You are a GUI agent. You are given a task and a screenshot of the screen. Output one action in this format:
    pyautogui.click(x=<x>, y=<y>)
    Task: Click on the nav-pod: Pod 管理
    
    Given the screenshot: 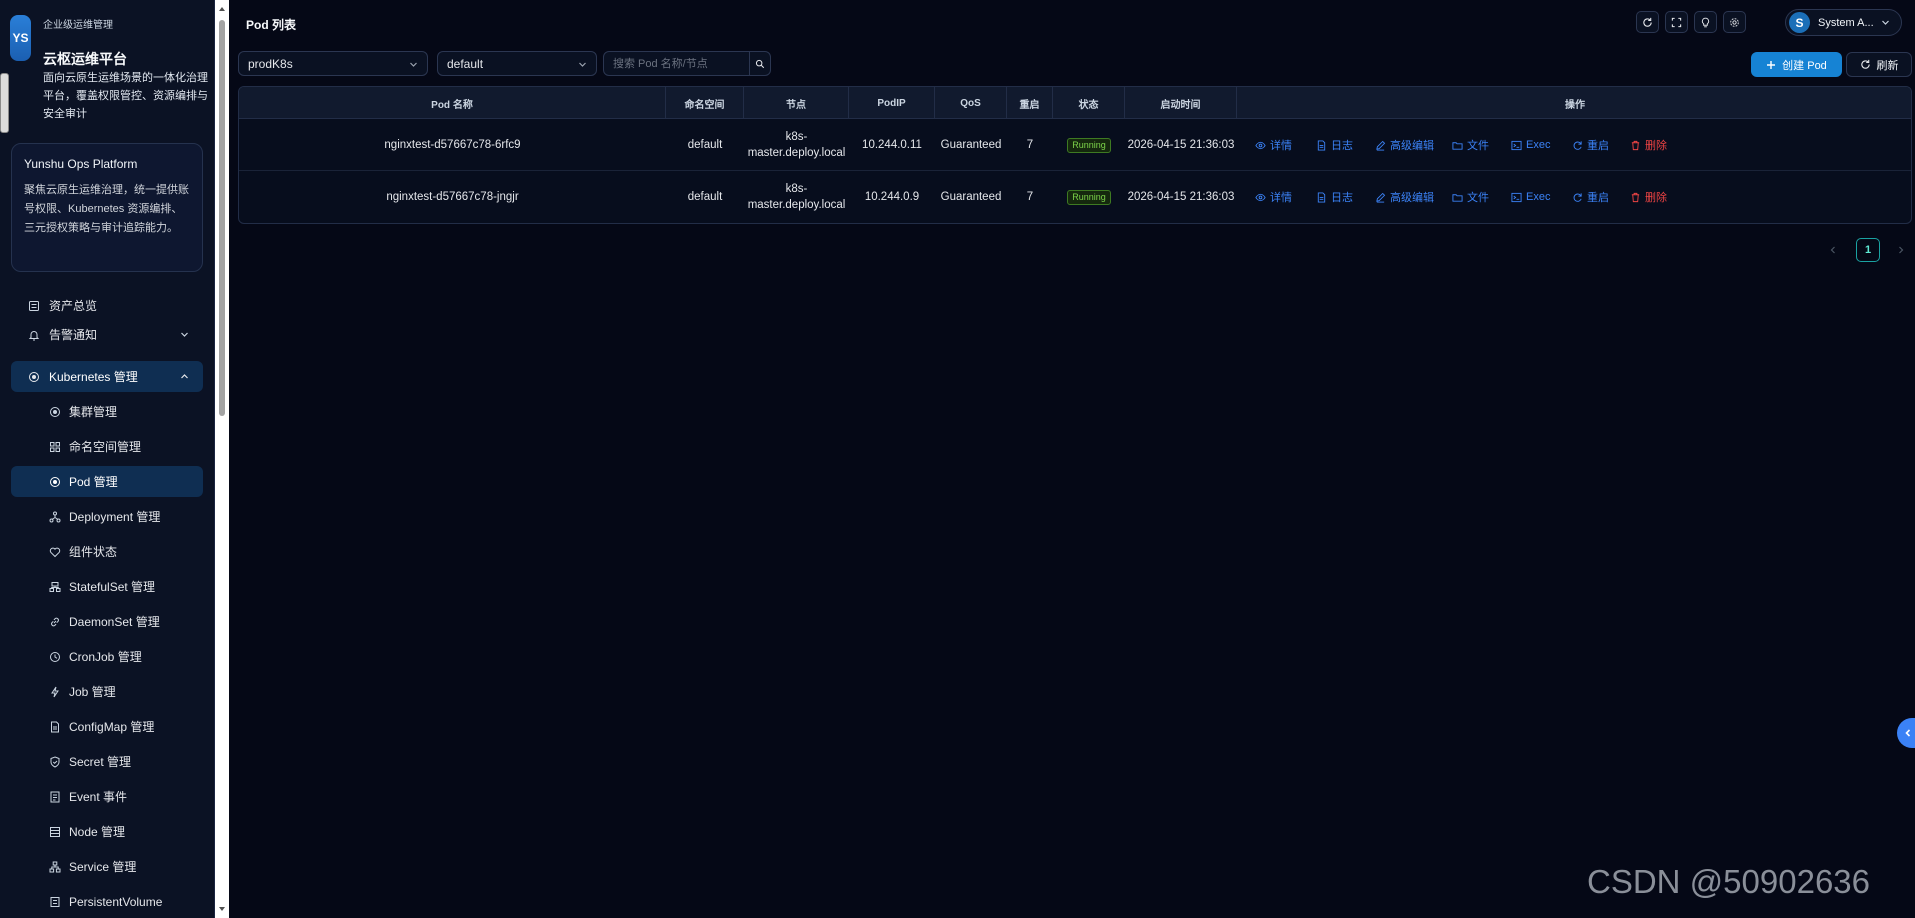 What is the action you would take?
    pyautogui.click(x=107, y=481)
    